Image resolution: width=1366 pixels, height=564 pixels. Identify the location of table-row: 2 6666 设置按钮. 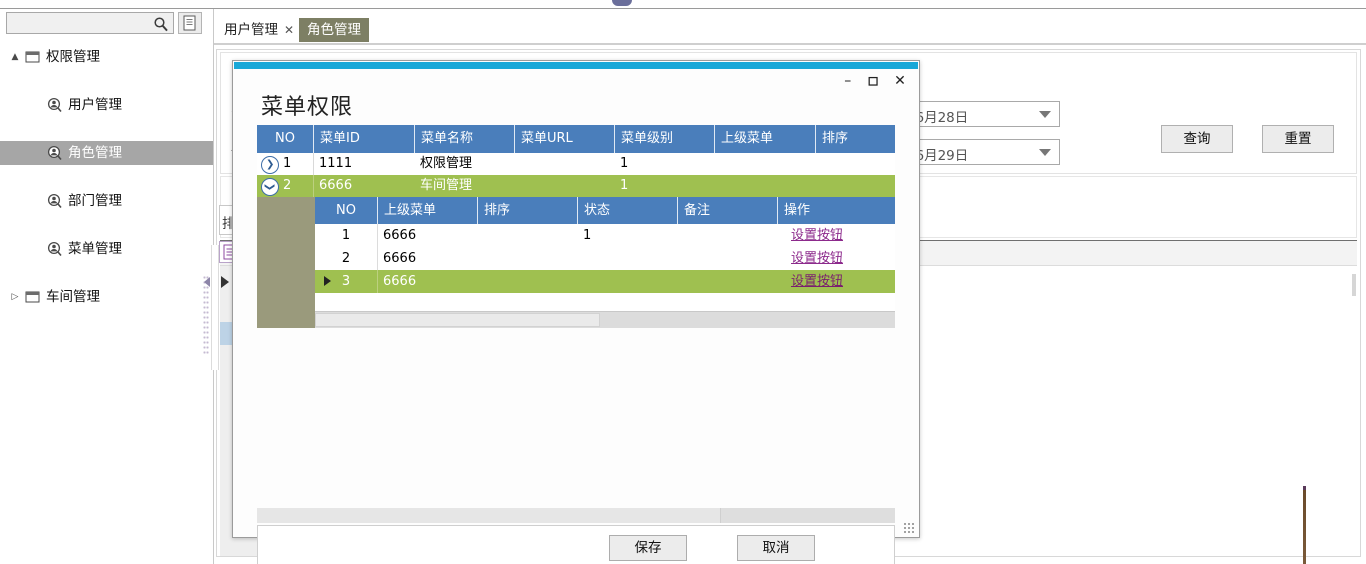
(605, 259).